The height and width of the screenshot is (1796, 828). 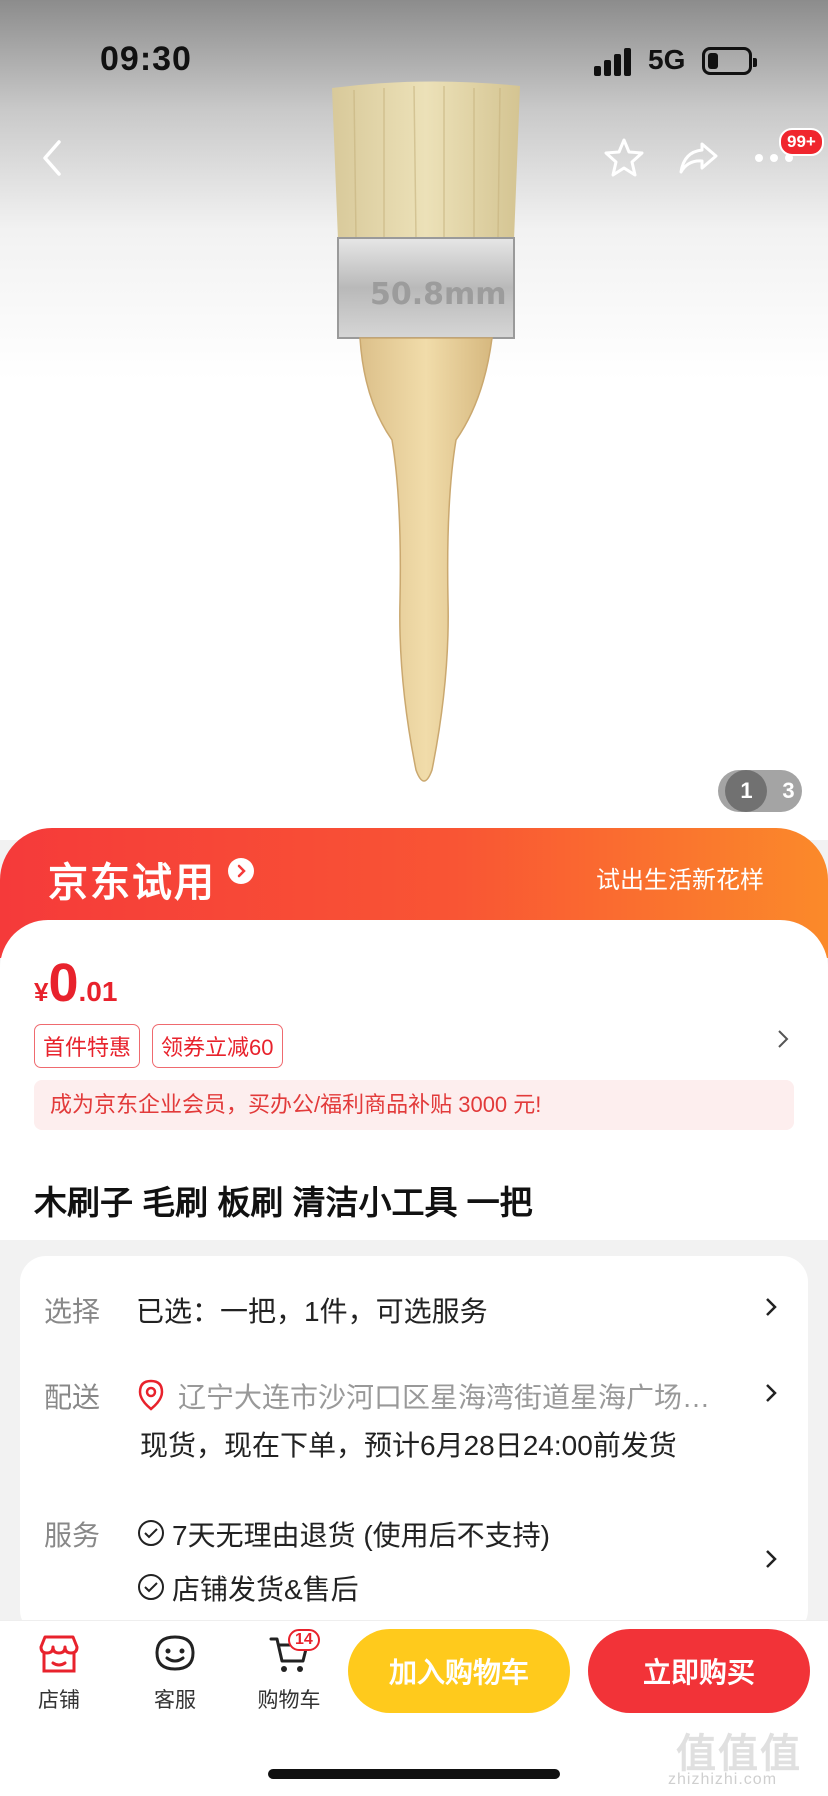 What do you see at coordinates (175, 1700) in the screenshot?
I see `customer-service-label: 客服` at bounding box center [175, 1700].